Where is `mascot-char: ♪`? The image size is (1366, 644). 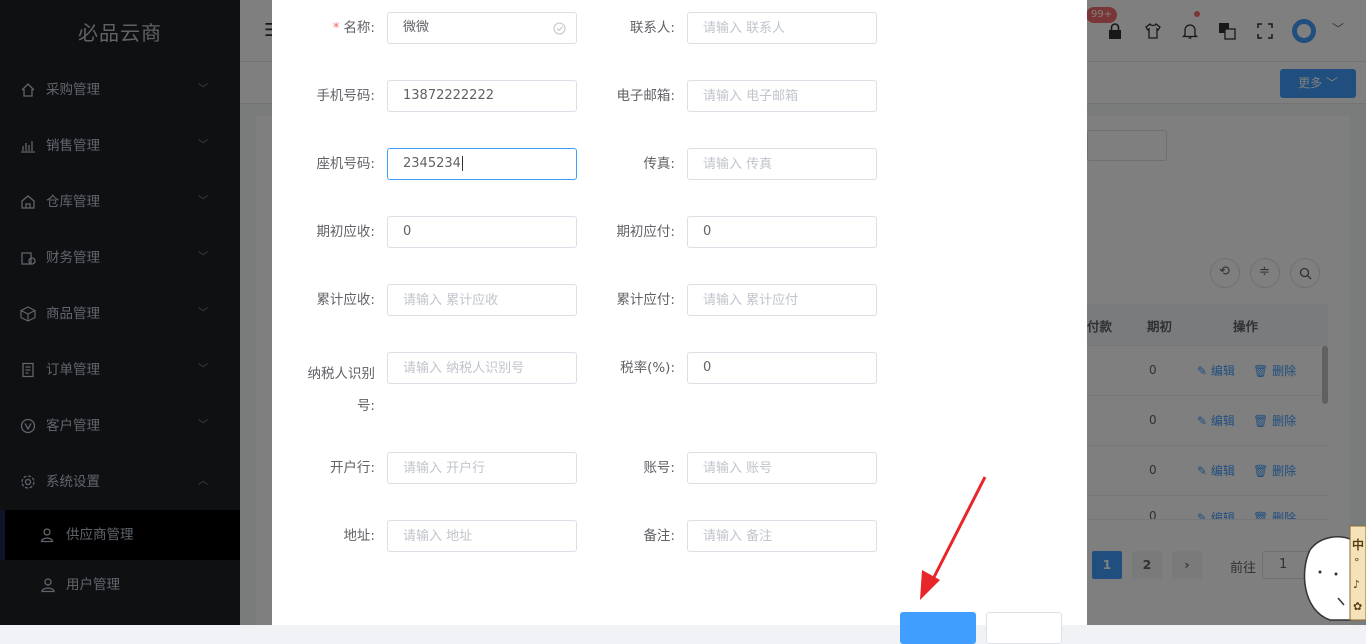
mascot-char: ♪ is located at coordinates (1357, 584).